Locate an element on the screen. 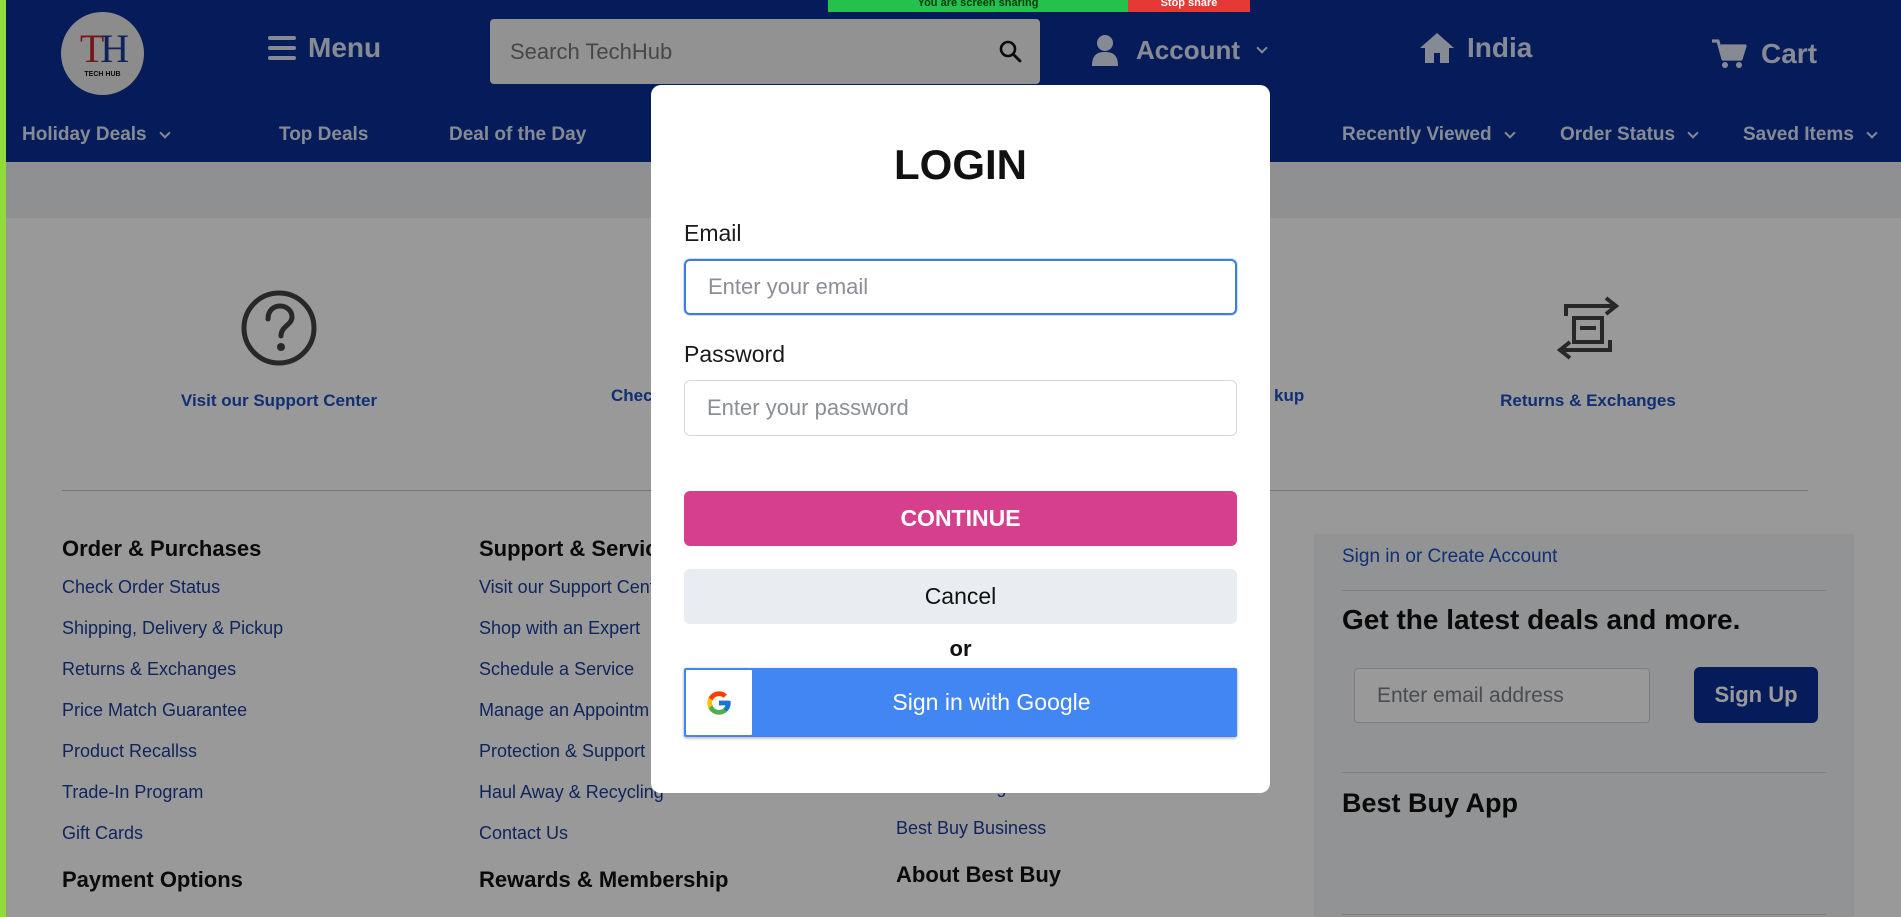  screen-share-banner: You are screen sharing Stop share is located at coordinates (1039, 6).